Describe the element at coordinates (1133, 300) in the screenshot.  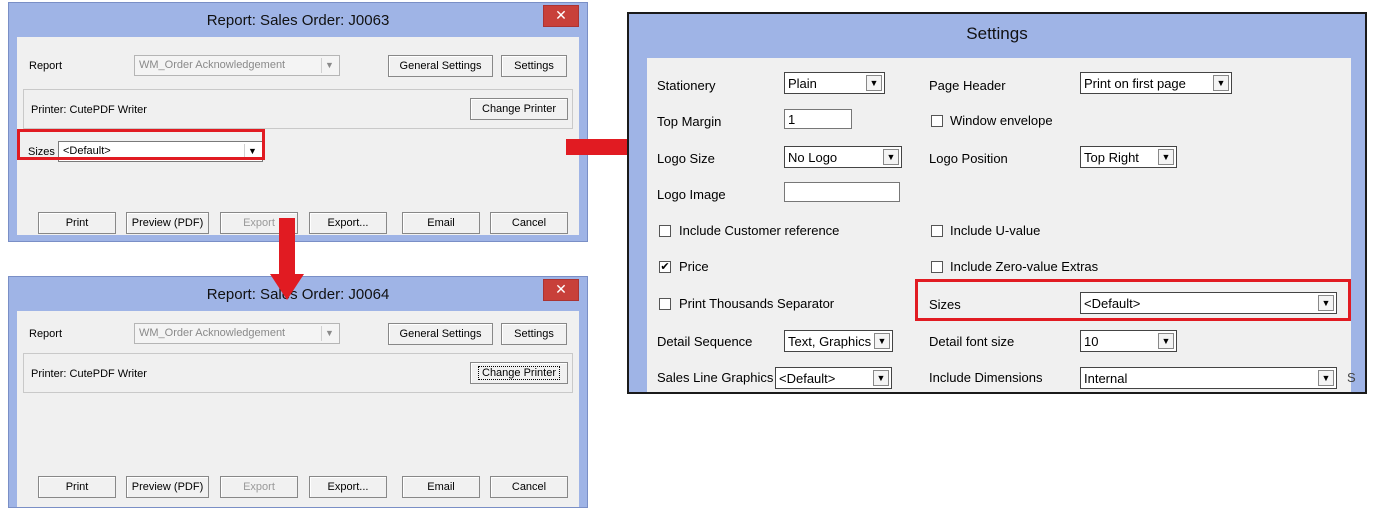
I see `settings-sizes-highlight-box` at that location.